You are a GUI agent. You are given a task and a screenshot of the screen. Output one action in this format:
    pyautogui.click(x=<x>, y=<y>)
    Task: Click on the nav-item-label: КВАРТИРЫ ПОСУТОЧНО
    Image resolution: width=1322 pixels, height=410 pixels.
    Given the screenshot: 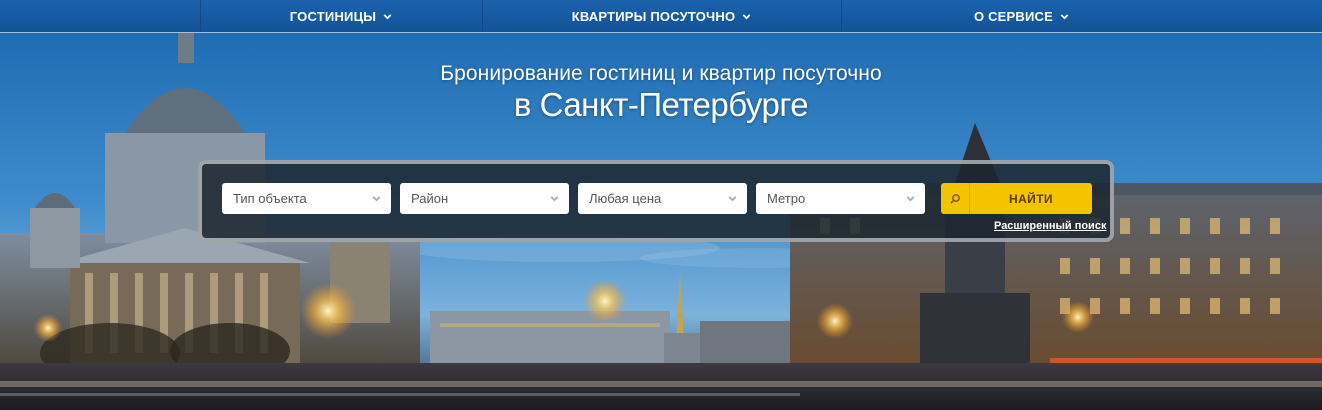 What is the action you would take?
    pyautogui.click(x=653, y=16)
    